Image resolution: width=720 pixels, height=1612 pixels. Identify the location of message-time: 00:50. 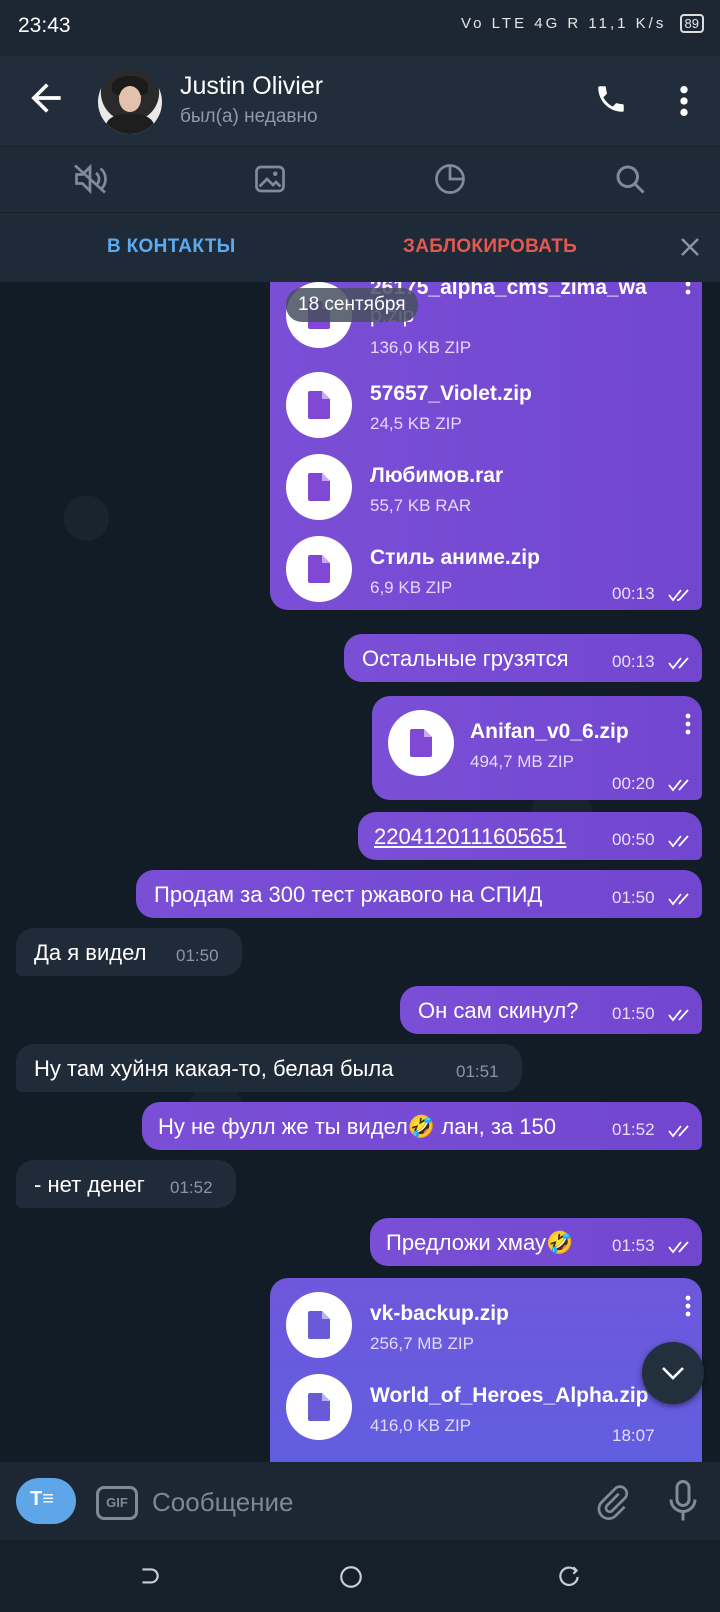
(633, 839).